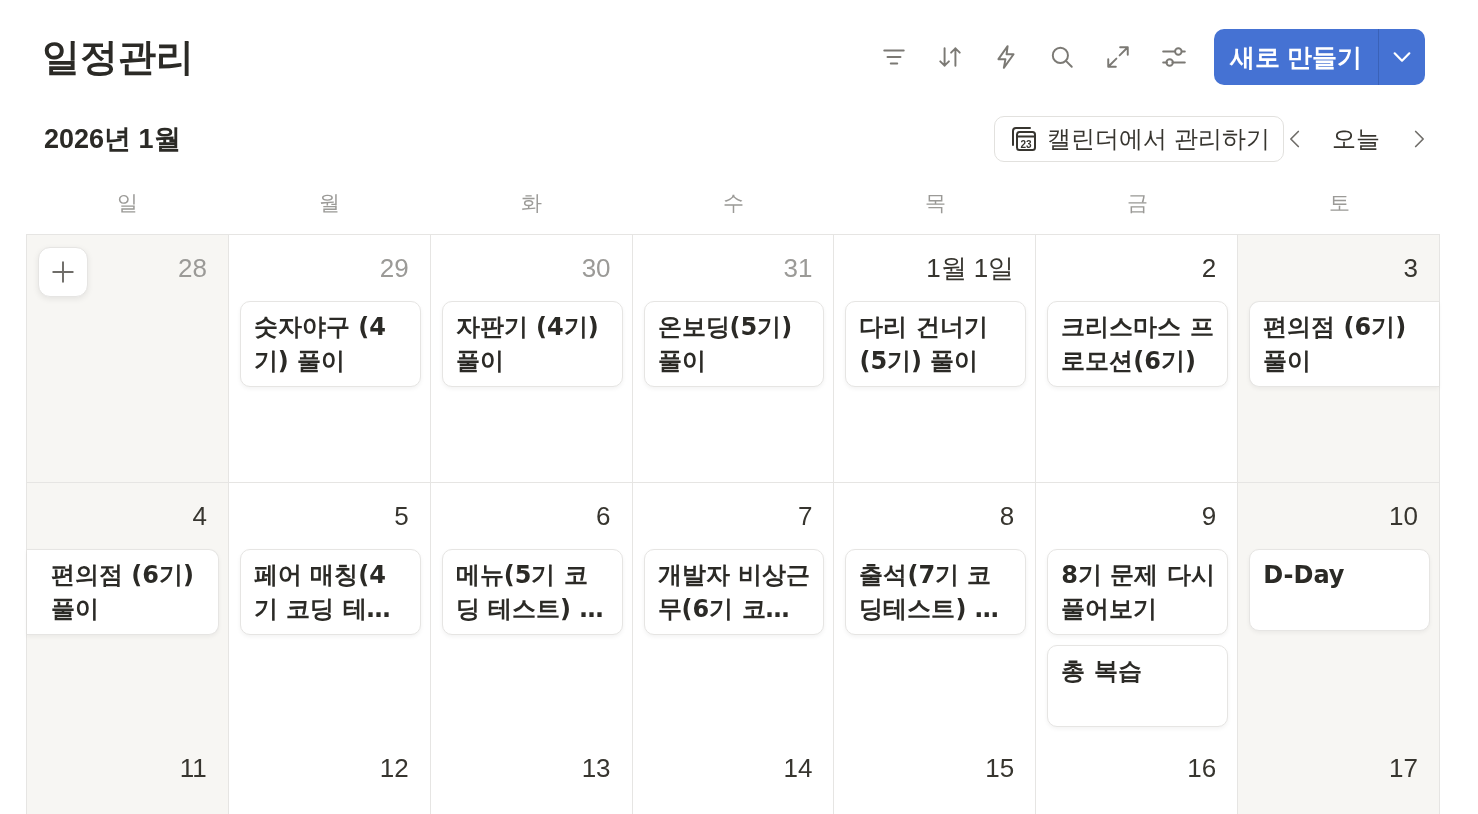 Image resolution: width=1478 pixels, height=814 pixels. Describe the element at coordinates (199, 516) in the screenshot. I see `day-number: 4` at that location.